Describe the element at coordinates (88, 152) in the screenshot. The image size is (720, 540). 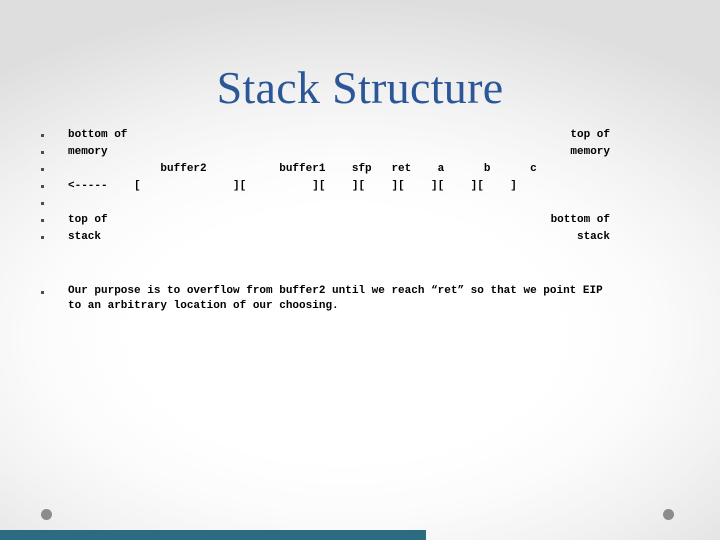
I see `diagram-row-left-text: memory` at that location.